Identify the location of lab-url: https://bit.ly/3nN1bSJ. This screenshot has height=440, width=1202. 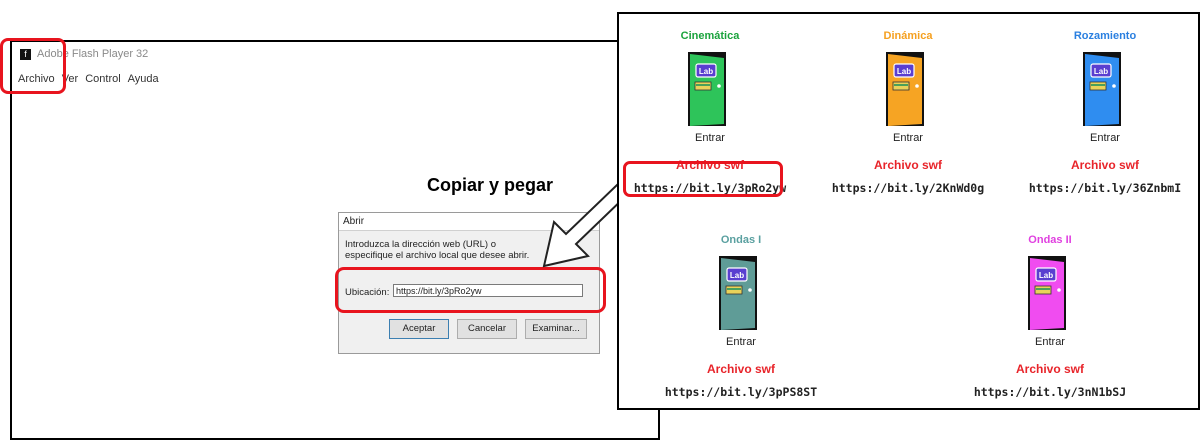
(1050, 392).